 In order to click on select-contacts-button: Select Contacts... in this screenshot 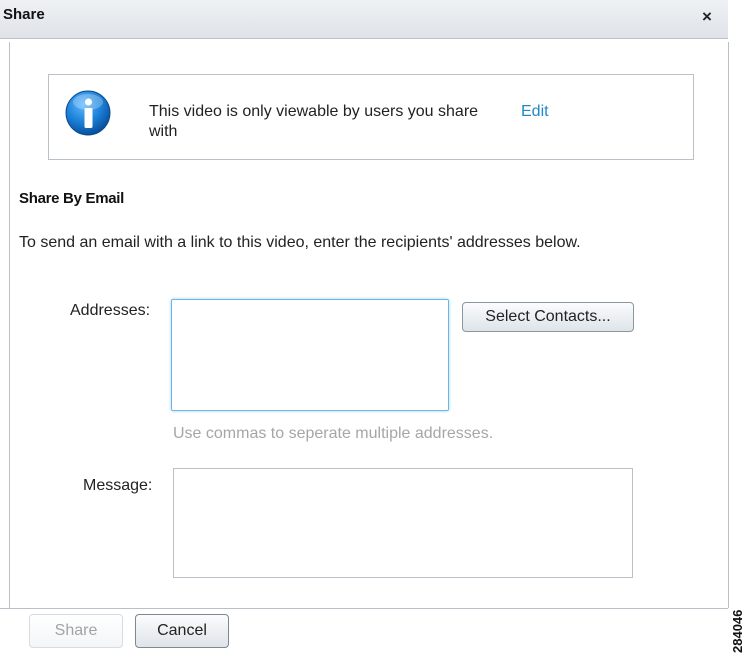, I will do `click(548, 317)`.